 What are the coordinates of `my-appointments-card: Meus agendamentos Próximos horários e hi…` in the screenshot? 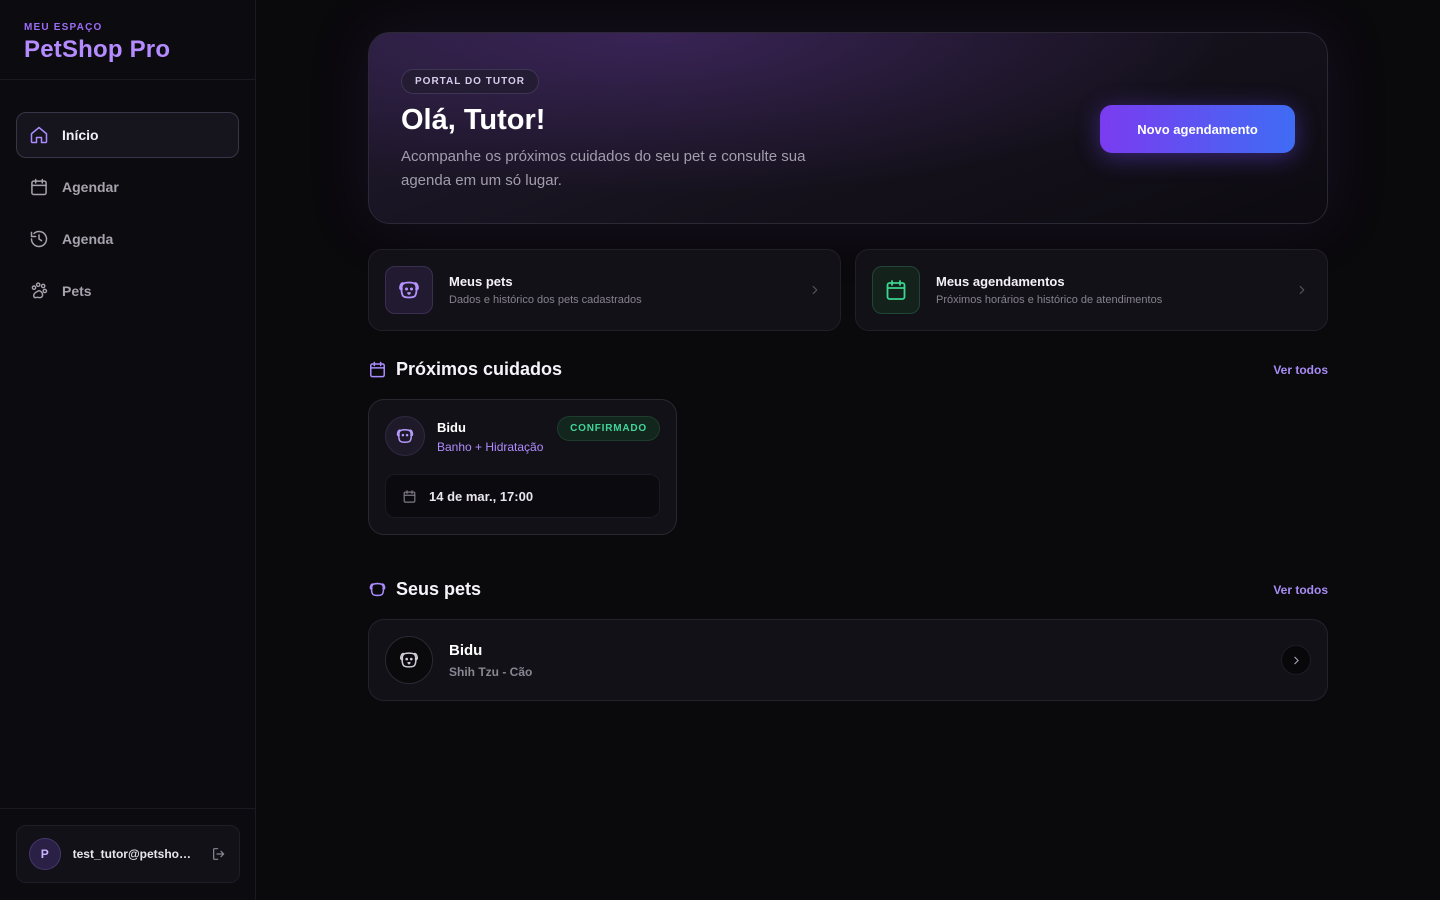 It's located at (1091, 290).